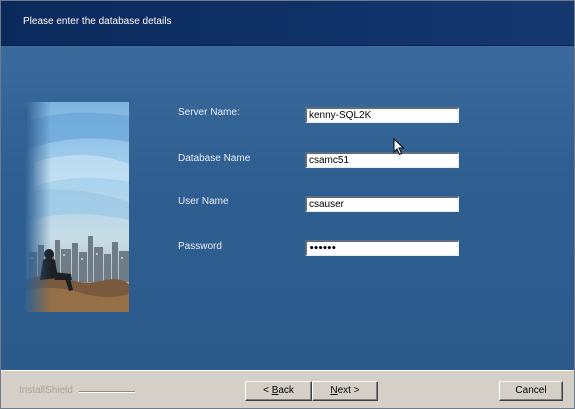 This screenshot has height=409, width=575. Describe the element at coordinates (382, 115) in the screenshot. I see `server-name-field: kenny-SQL2K` at that location.